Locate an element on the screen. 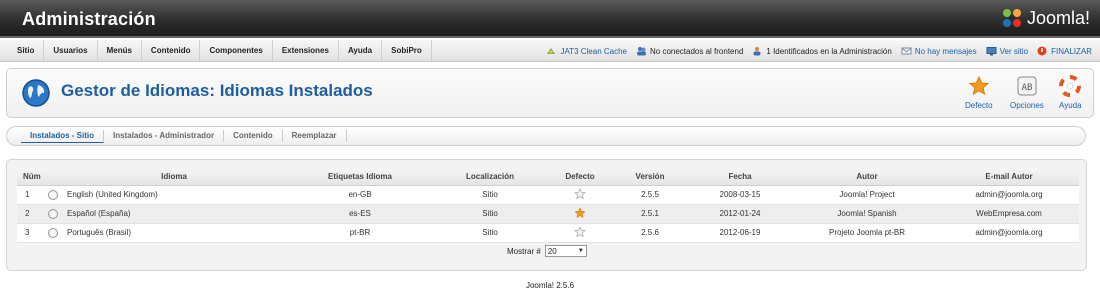  limit-select-value: 20 is located at coordinates (552, 251).